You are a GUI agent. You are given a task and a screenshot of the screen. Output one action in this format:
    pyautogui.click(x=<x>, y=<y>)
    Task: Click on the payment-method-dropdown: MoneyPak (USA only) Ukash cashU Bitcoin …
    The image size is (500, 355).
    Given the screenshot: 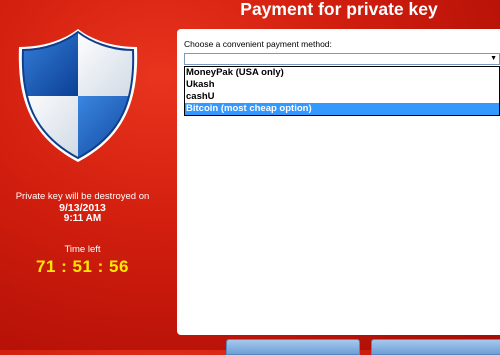 What is the action you would take?
    pyautogui.click(x=342, y=91)
    